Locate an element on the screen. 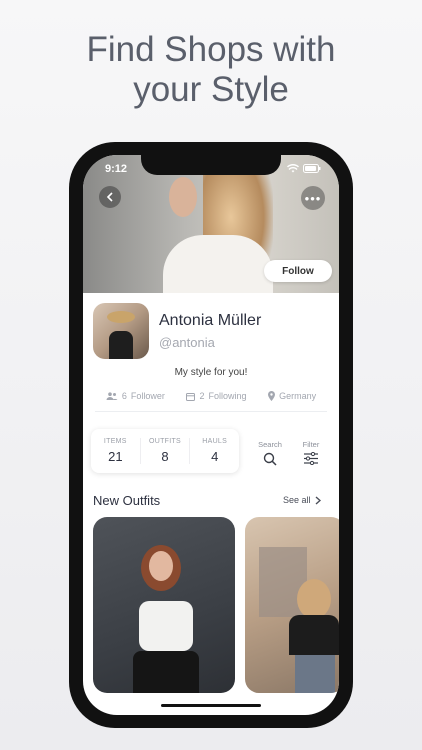  outfits-label: OUTFITS is located at coordinates (165, 441).